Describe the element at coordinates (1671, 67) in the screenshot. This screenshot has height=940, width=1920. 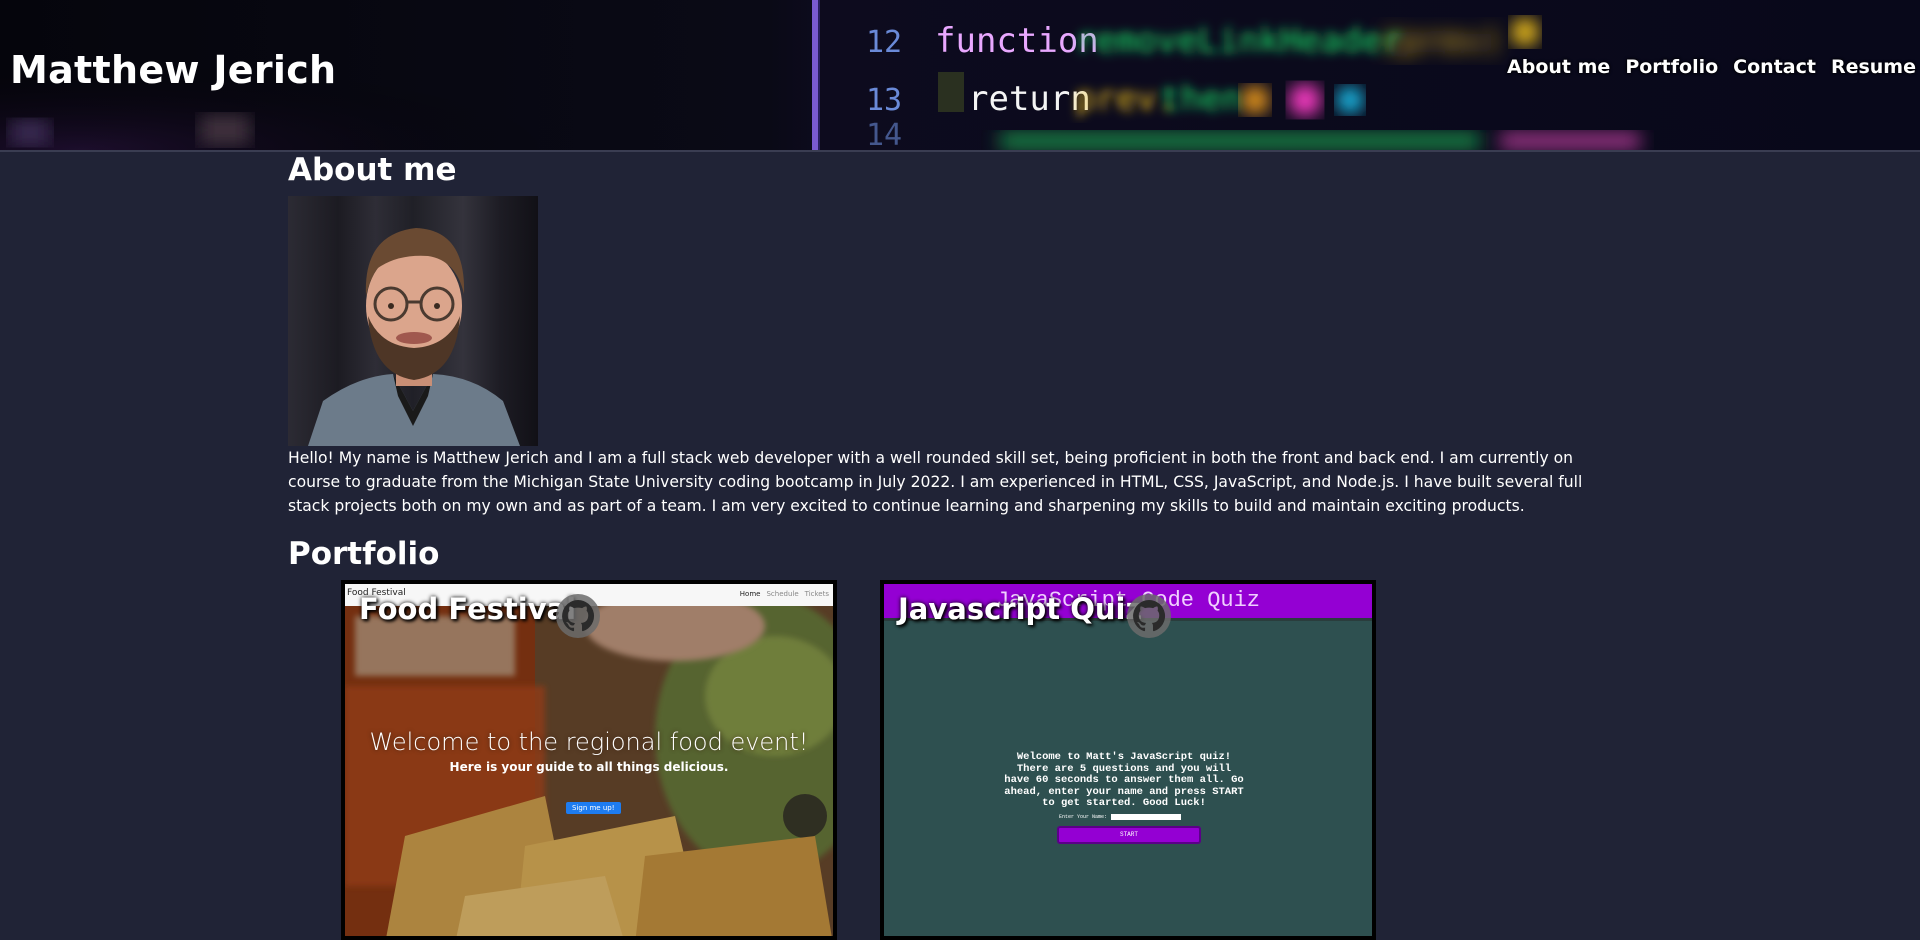
I see `nav-portfolio: Portfolio` at that location.